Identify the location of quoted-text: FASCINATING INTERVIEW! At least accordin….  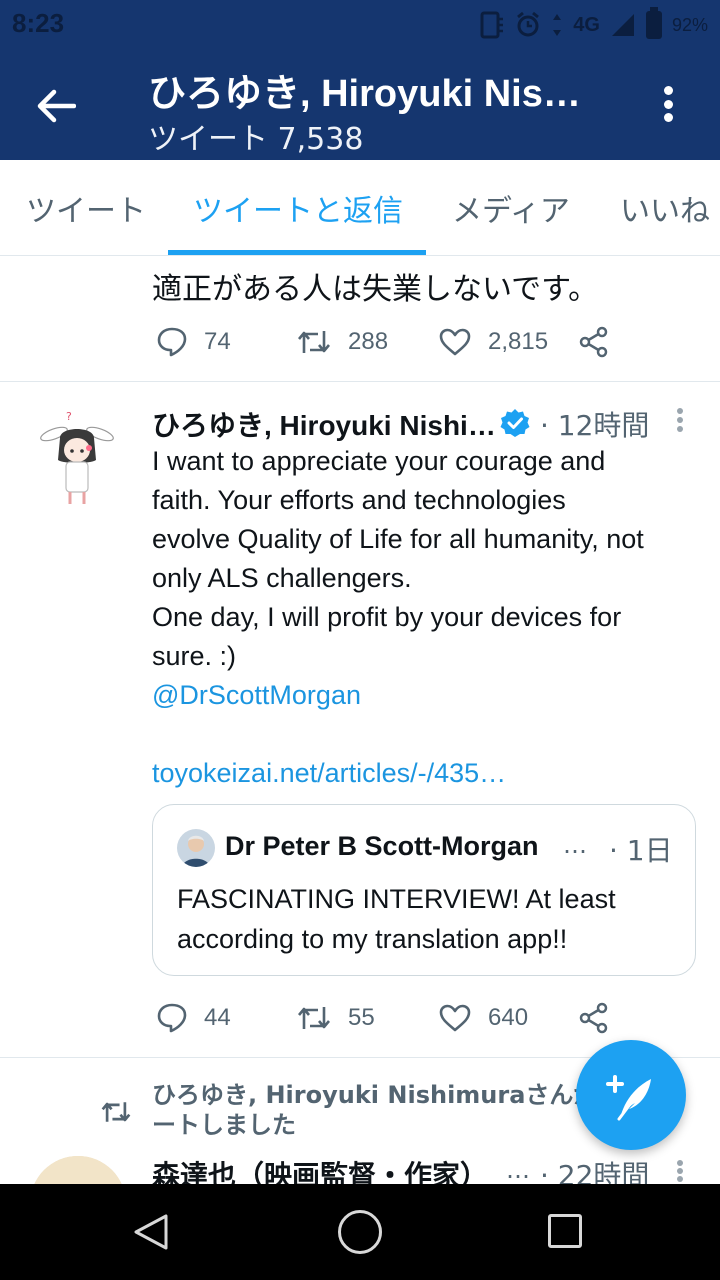
(396, 919).